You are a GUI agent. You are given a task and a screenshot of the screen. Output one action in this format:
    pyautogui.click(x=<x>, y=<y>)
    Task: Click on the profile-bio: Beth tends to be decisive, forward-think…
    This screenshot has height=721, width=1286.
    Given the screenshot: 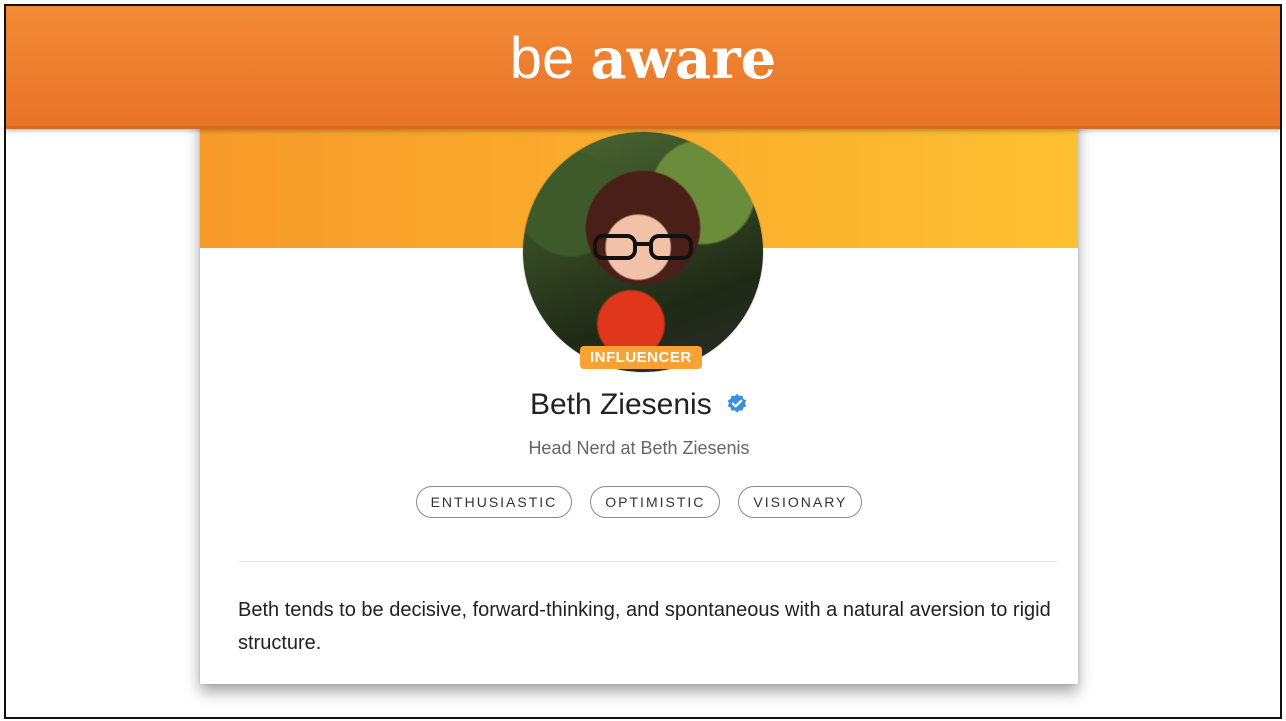 What is the action you would take?
    pyautogui.click(x=644, y=626)
    